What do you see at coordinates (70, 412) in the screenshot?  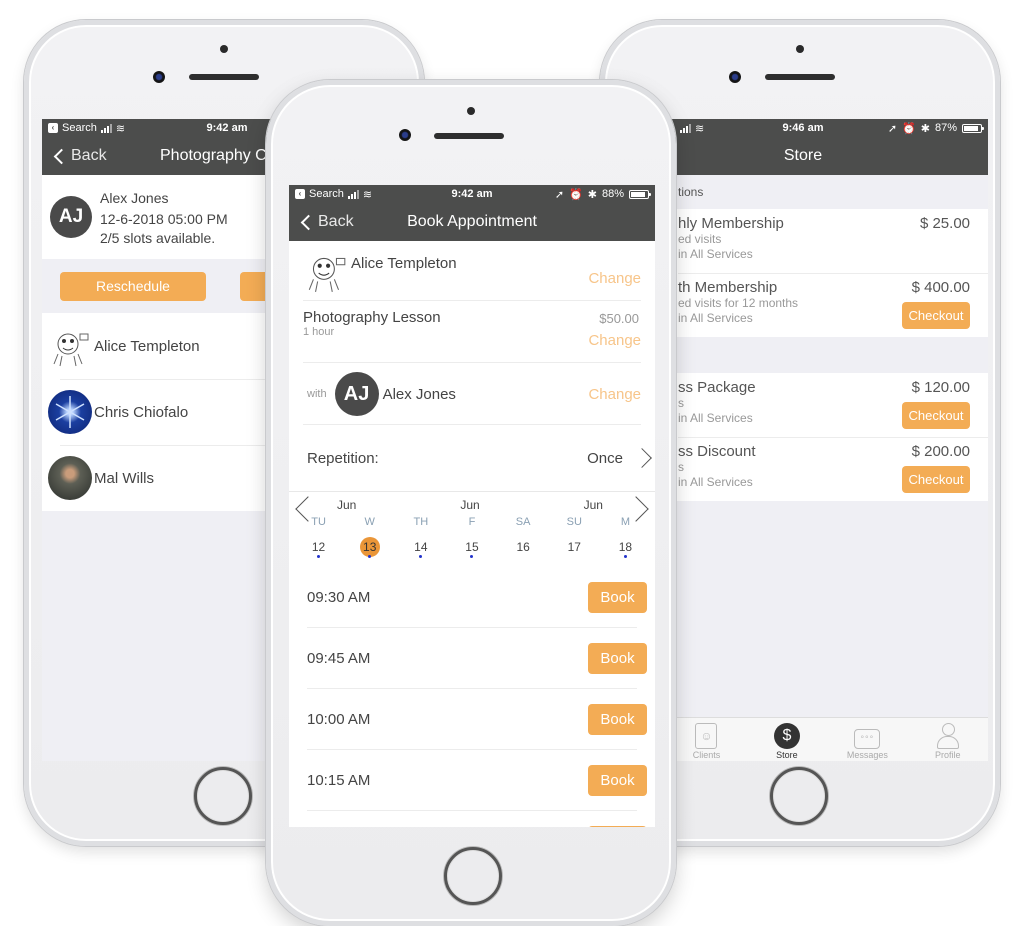 I see `snowflake-avatar` at bounding box center [70, 412].